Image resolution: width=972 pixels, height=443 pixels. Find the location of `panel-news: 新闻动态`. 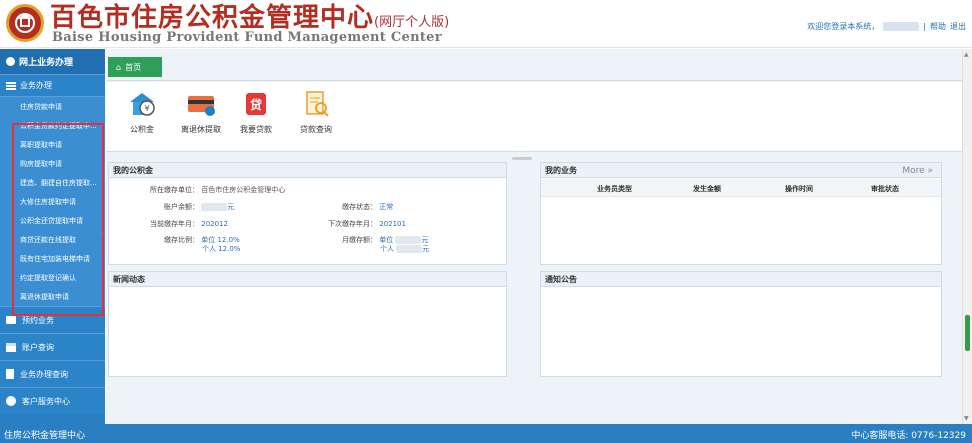

panel-news: 新闻动态 is located at coordinates (307, 324).